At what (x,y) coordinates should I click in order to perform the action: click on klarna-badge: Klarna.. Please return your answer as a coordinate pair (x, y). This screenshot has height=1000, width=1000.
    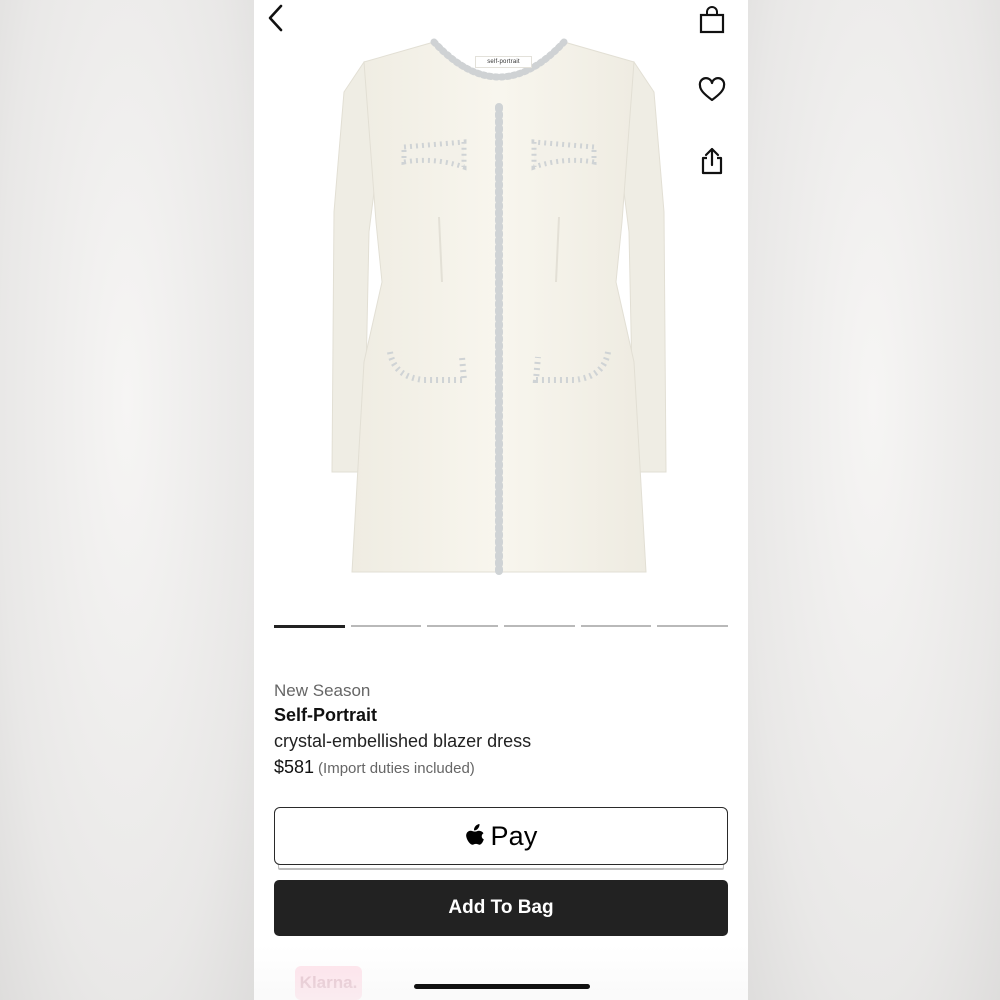
    Looking at the image, I should click on (328, 983).